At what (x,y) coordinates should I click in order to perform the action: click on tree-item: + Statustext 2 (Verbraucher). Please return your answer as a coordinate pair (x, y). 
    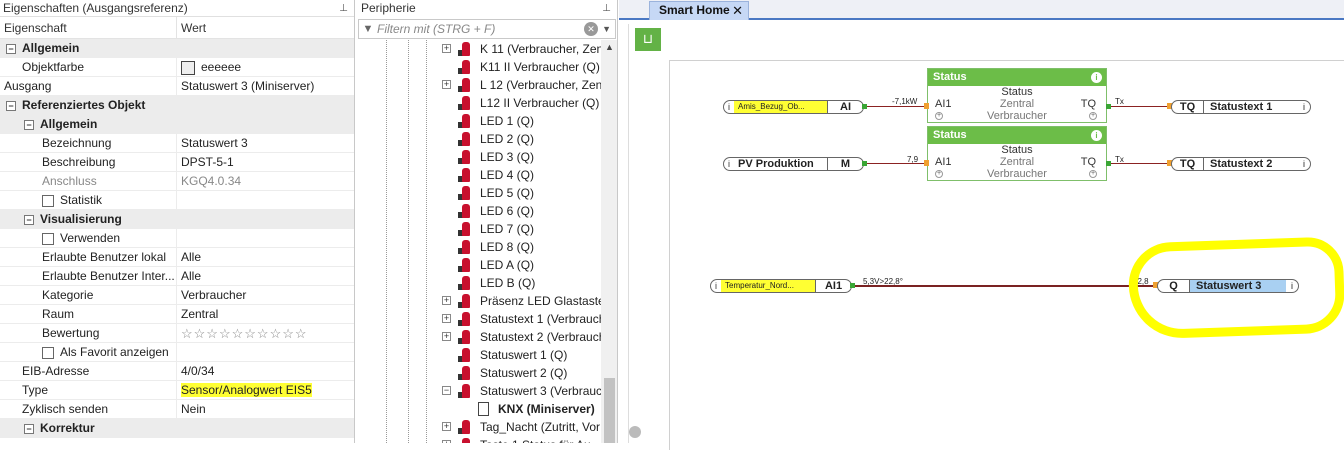
    Looking at the image, I should click on (522, 337).